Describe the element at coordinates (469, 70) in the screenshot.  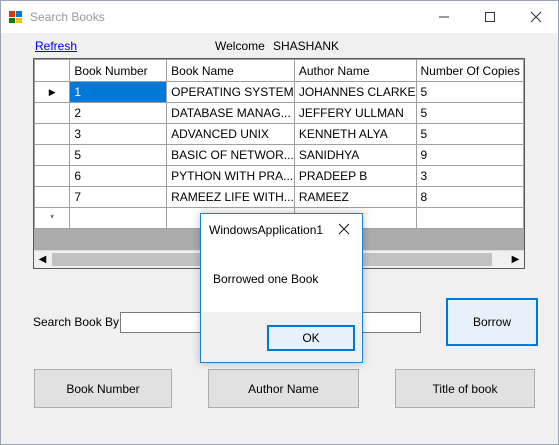
I see `column-header-number-of-copies: Number Of Copies` at that location.